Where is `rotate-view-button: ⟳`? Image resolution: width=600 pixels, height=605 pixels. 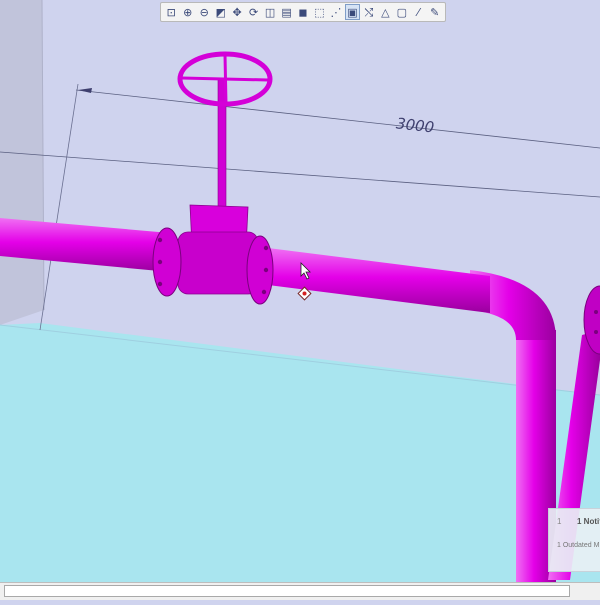
rotate-view-button: ⟳ is located at coordinates (253, 12).